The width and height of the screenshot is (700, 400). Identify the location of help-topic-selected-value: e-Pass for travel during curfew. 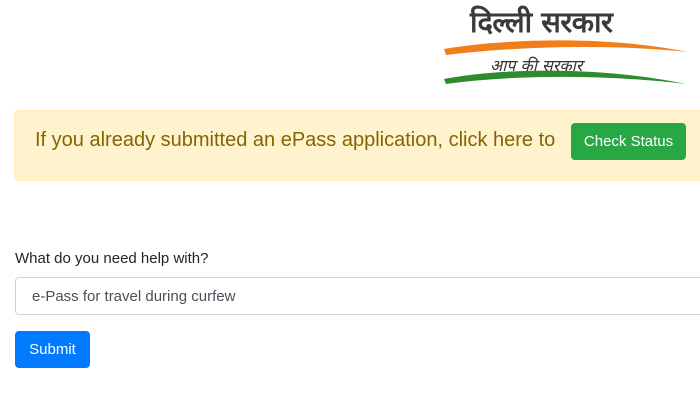
(134, 296).